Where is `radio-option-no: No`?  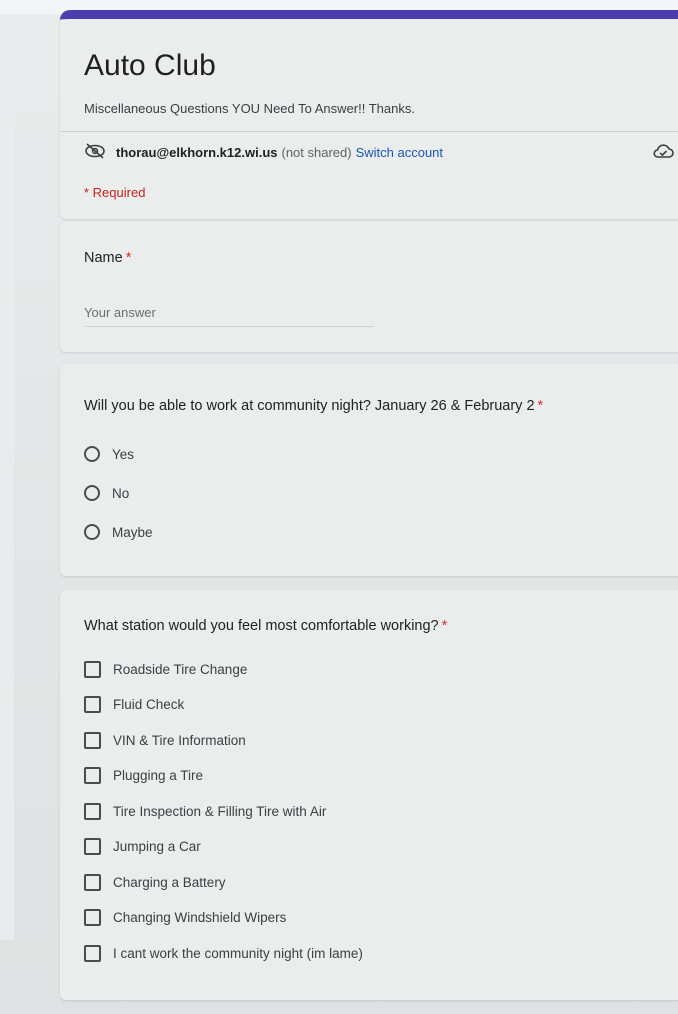 radio-option-no: No is located at coordinates (106, 493).